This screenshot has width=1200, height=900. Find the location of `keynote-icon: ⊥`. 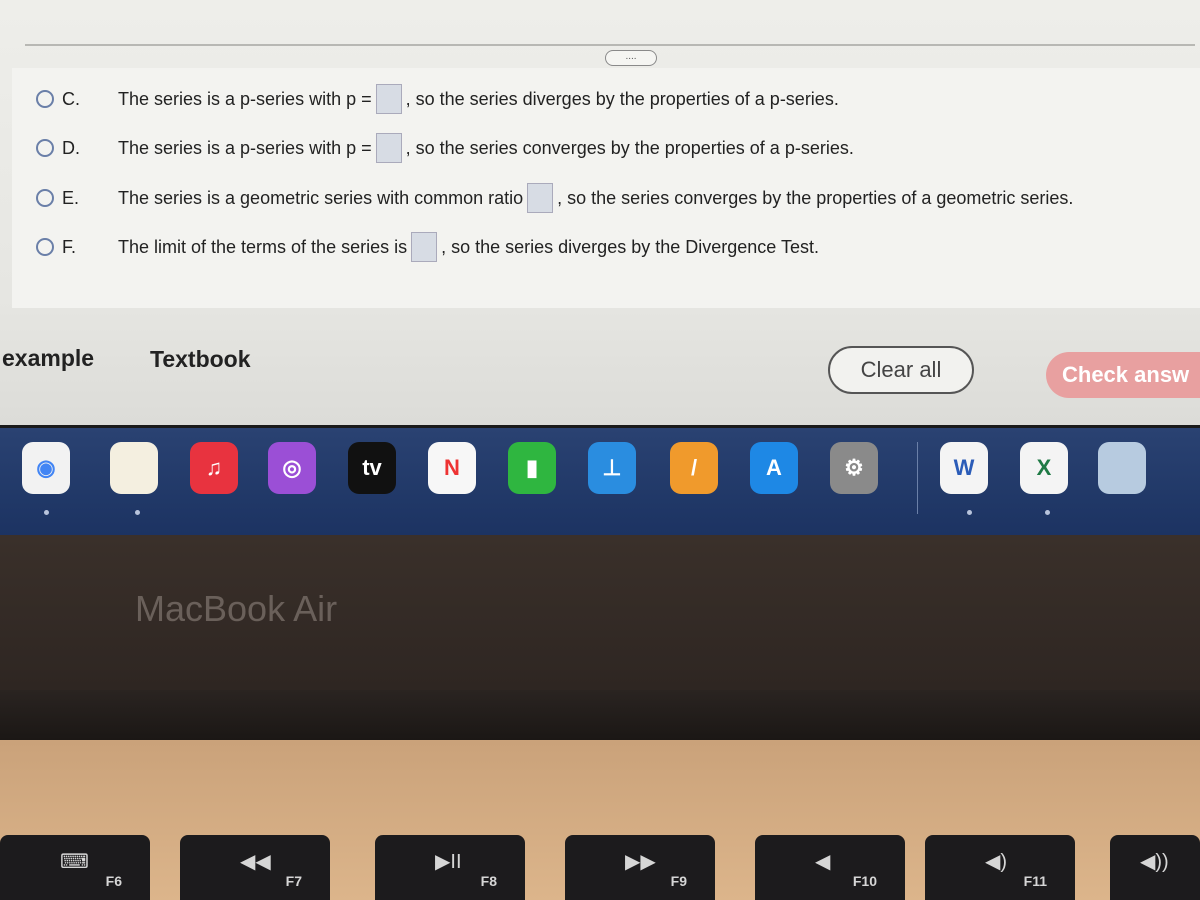

keynote-icon: ⊥ is located at coordinates (612, 468).